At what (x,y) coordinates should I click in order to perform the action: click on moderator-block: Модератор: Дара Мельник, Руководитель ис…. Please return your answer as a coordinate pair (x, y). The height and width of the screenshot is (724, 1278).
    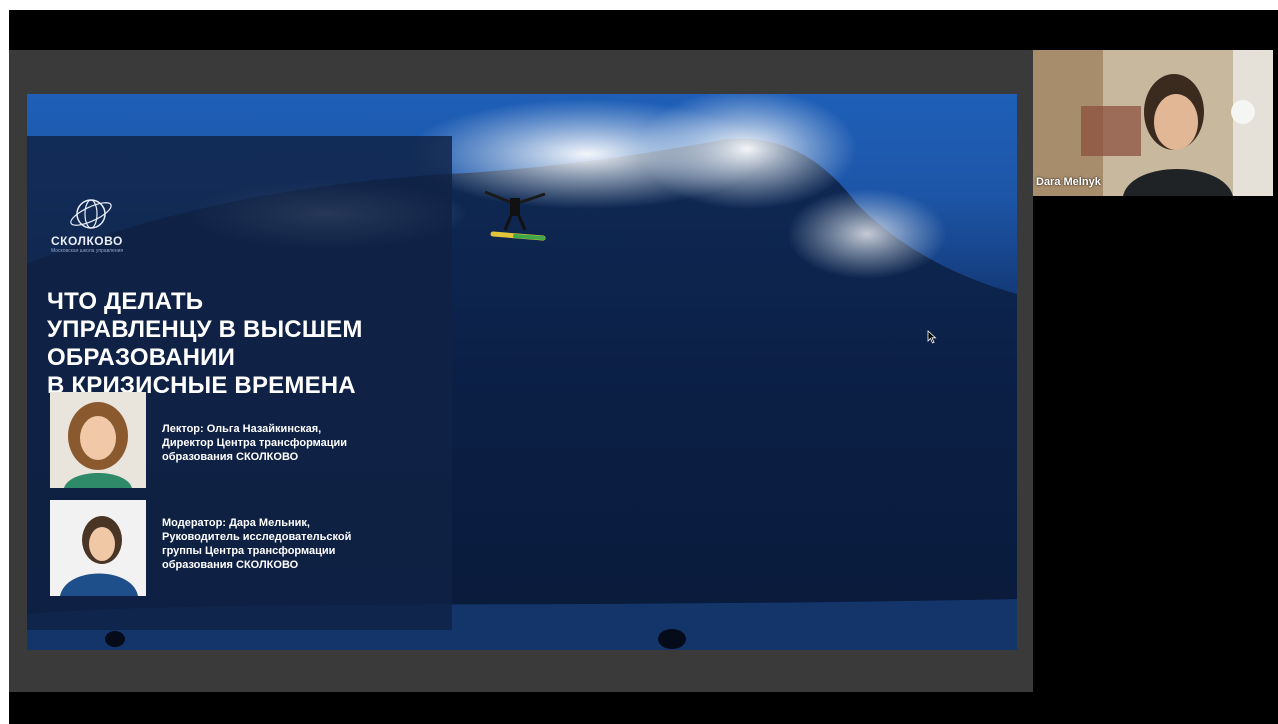
    Looking at the image, I should click on (240, 549).